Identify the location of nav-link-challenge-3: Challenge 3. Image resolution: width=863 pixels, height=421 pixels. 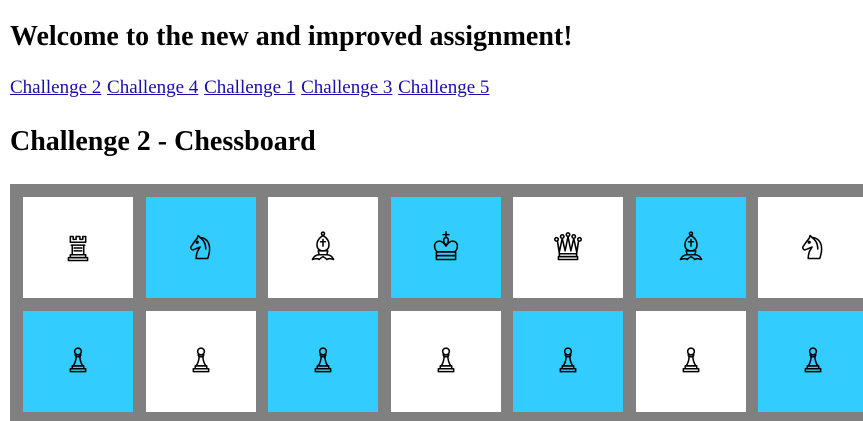
(346, 87).